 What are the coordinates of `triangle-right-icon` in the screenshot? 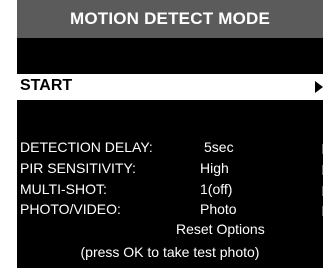 It's located at (319, 87).